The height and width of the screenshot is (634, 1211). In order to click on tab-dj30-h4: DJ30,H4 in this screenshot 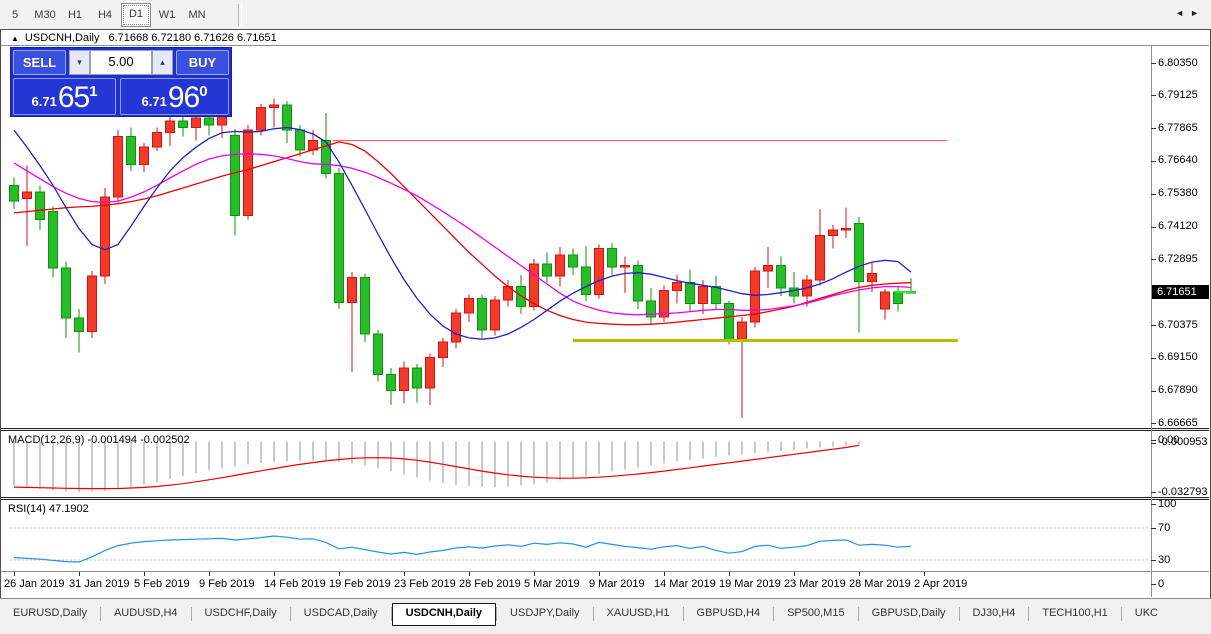, I will do `click(994, 613)`.